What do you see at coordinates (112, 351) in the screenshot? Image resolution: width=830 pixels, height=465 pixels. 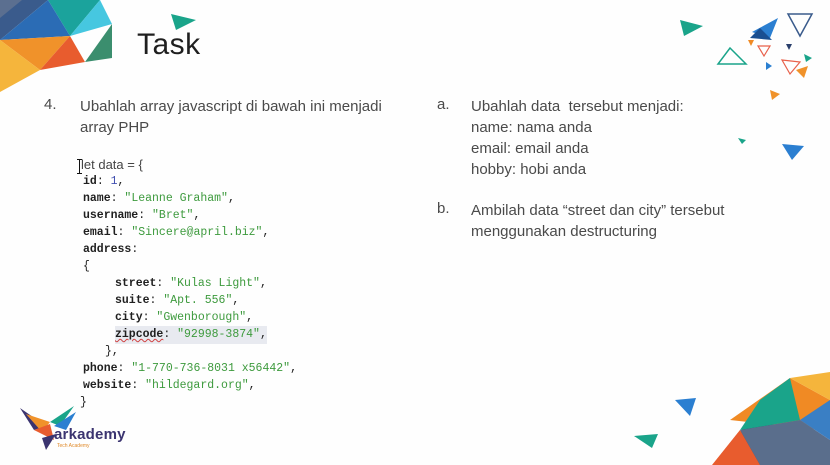 I see `code-line-close-brace-comma: },` at bounding box center [112, 351].